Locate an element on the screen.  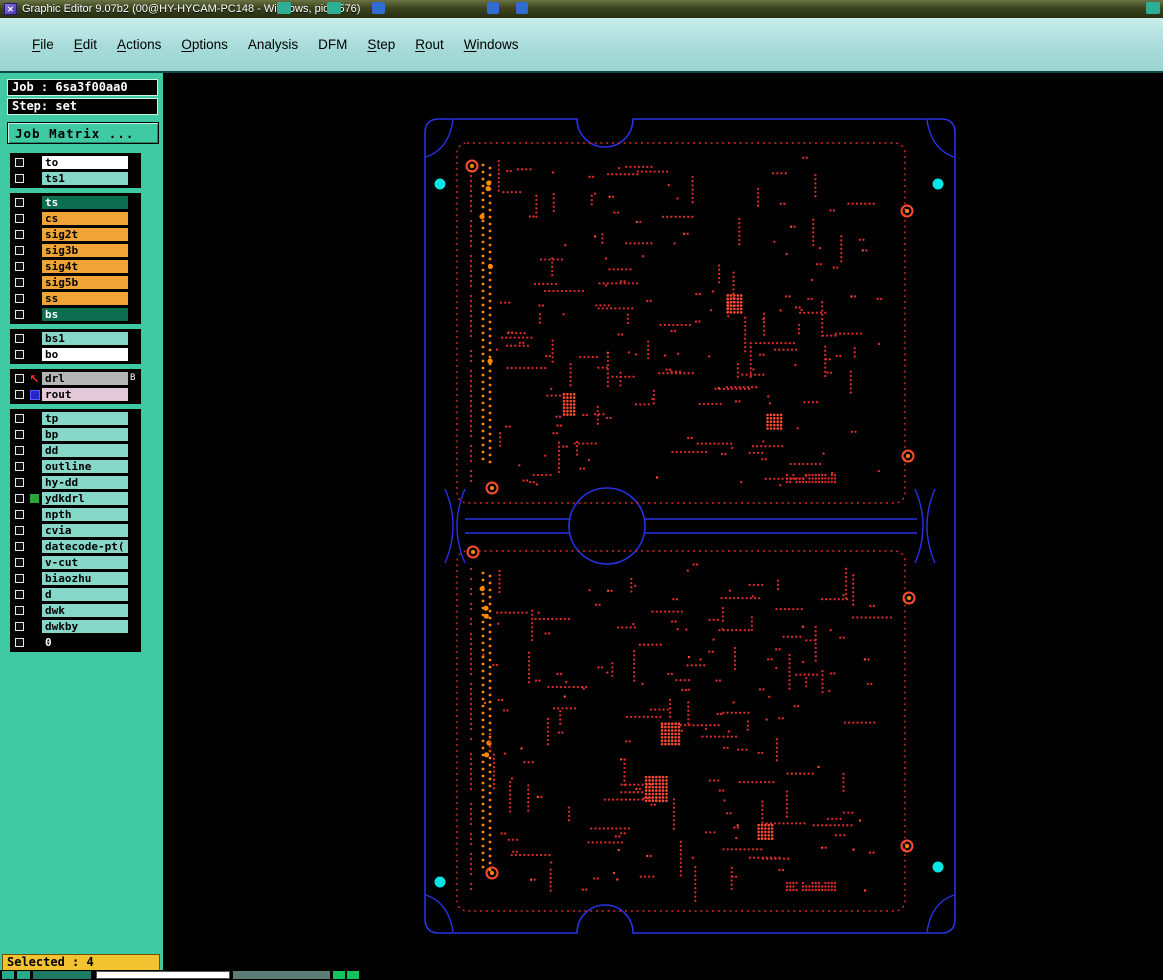
layer-row-ydkdrl: ydkdrl is located at coordinates (75, 498).